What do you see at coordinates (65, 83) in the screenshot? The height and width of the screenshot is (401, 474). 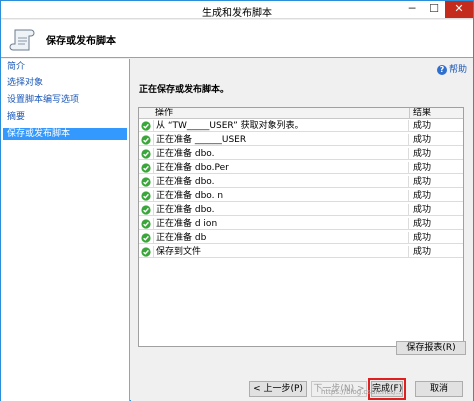 I see `nav-item-choose-objects: 选择对象` at bounding box center [65, 83].